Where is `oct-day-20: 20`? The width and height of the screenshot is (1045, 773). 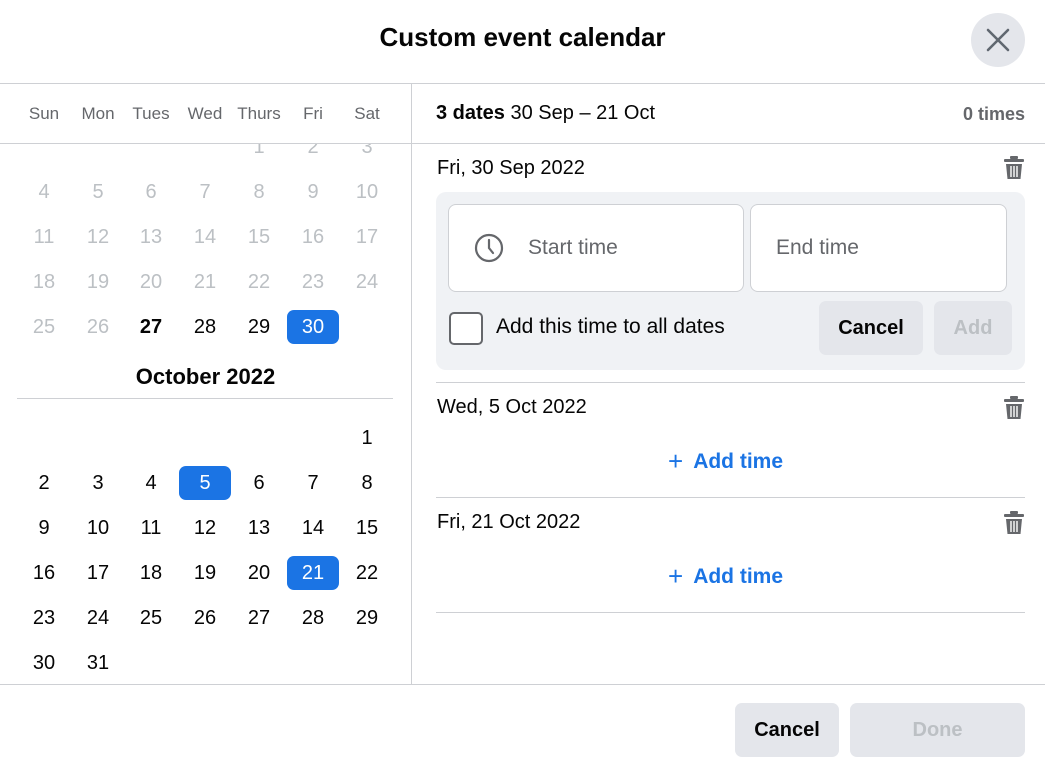 oct-day-20: 20 is located at coordinates (259, 573).